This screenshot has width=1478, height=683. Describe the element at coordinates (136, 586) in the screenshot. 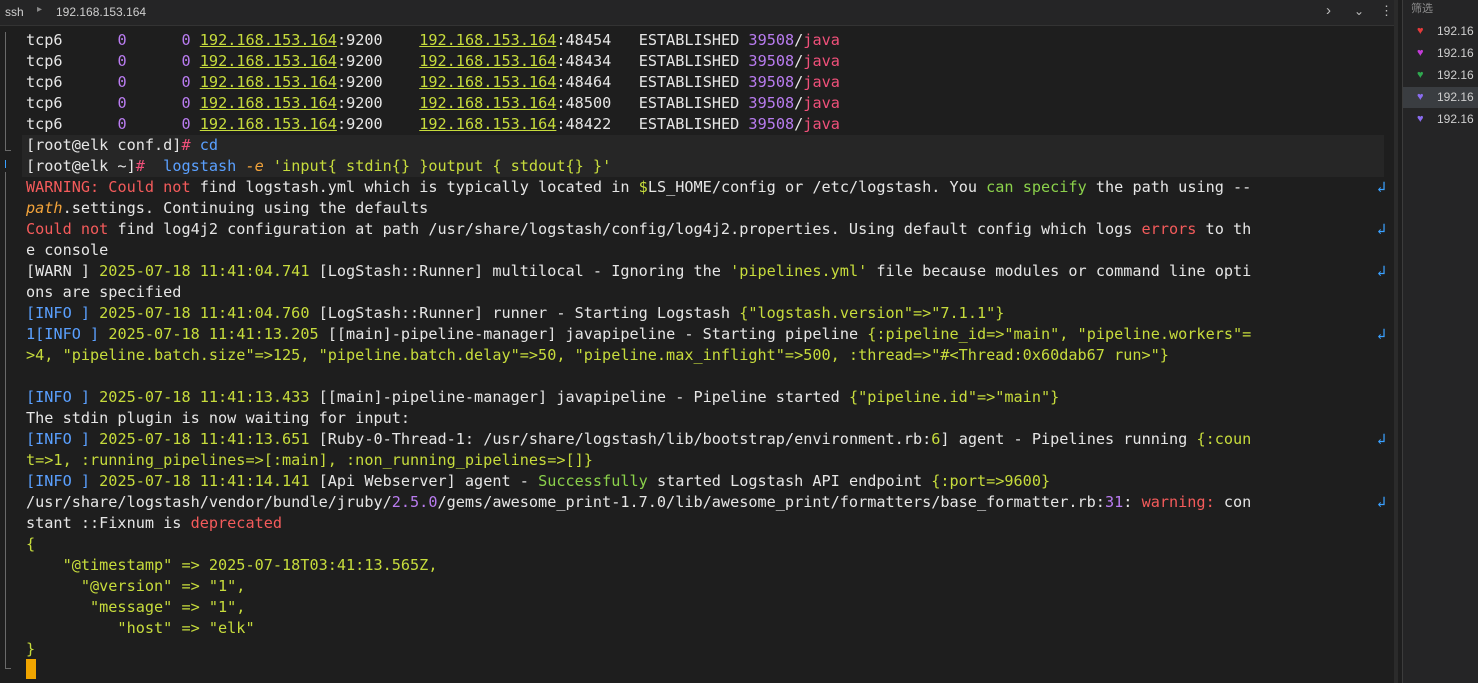

I see `terminal-text: "@version" => "1",` at that location.